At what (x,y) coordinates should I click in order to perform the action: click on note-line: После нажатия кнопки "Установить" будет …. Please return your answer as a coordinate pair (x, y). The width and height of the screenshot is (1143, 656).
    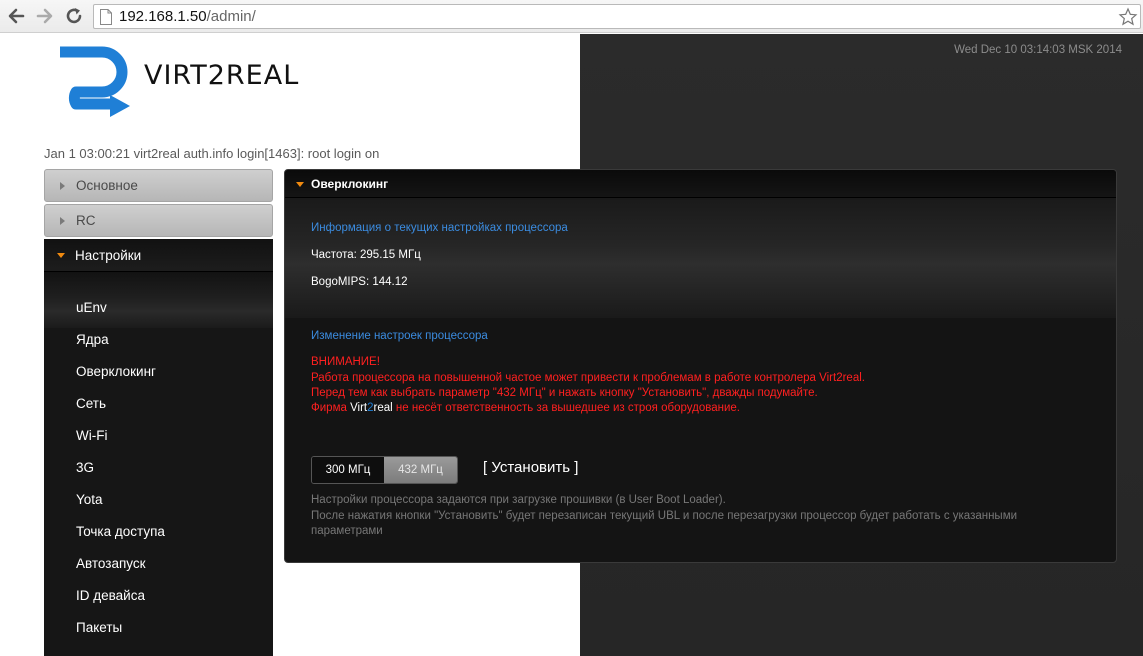
    Looking at the image, I should click on (664, 516).